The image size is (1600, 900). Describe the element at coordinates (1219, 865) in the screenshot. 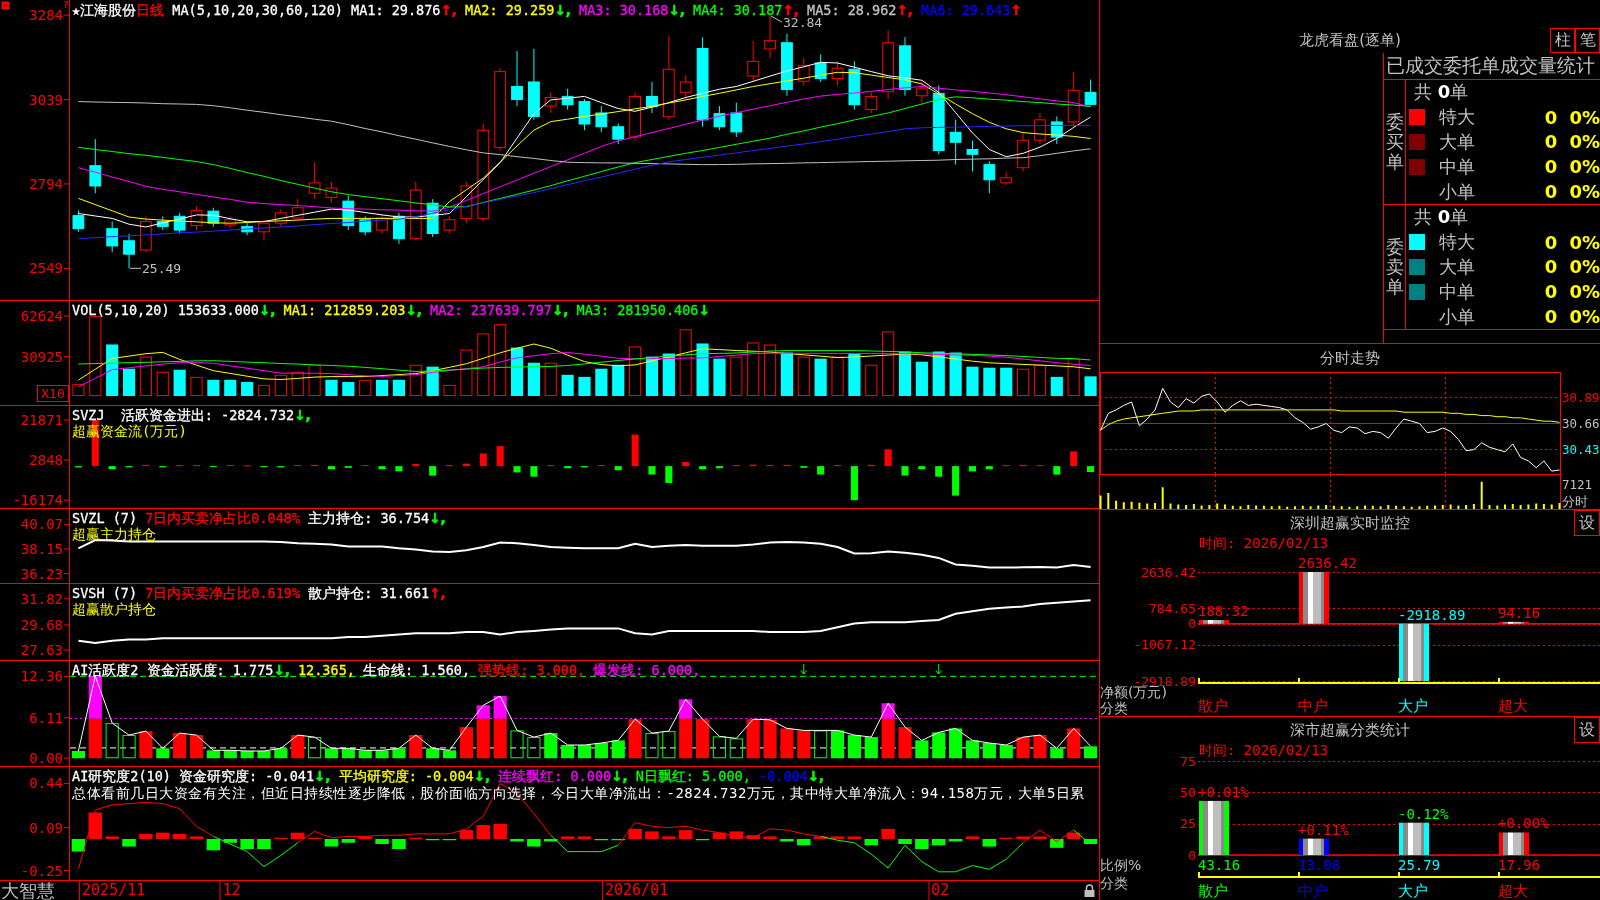

I see `value-label: 43.16` at that location.